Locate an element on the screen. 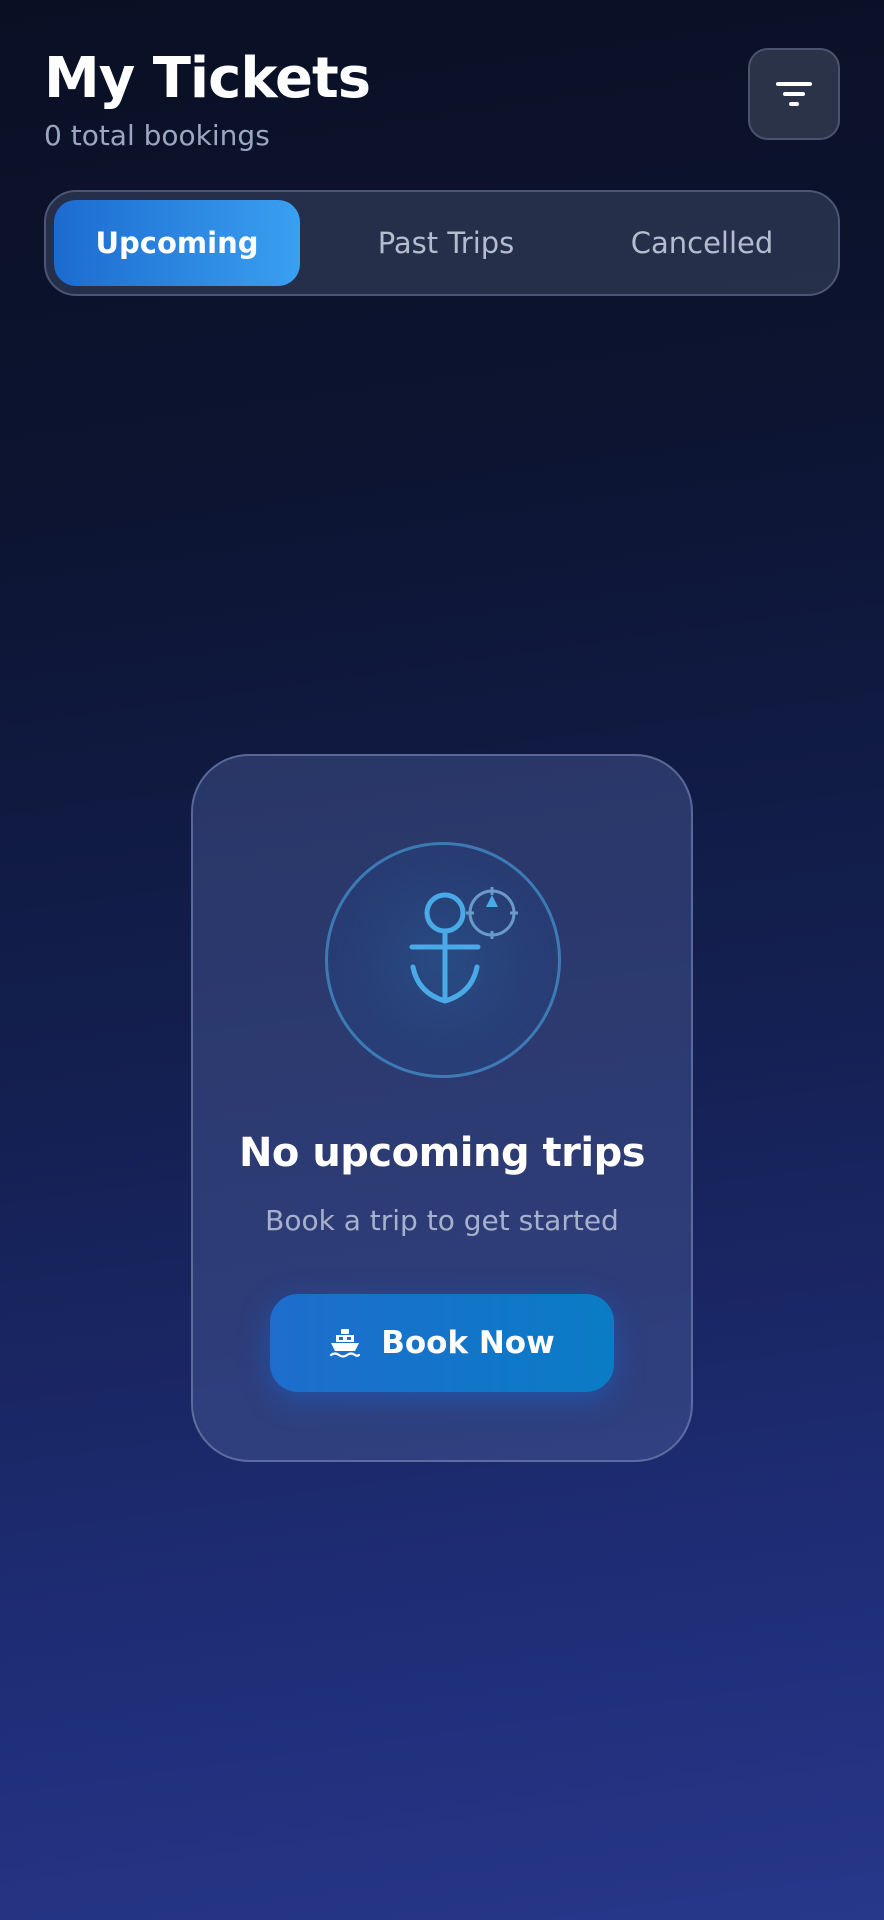 The image size is (884, 1920). tab-bar: Upcoming Past Trips Cancelled is located at coordinates (442, 243).